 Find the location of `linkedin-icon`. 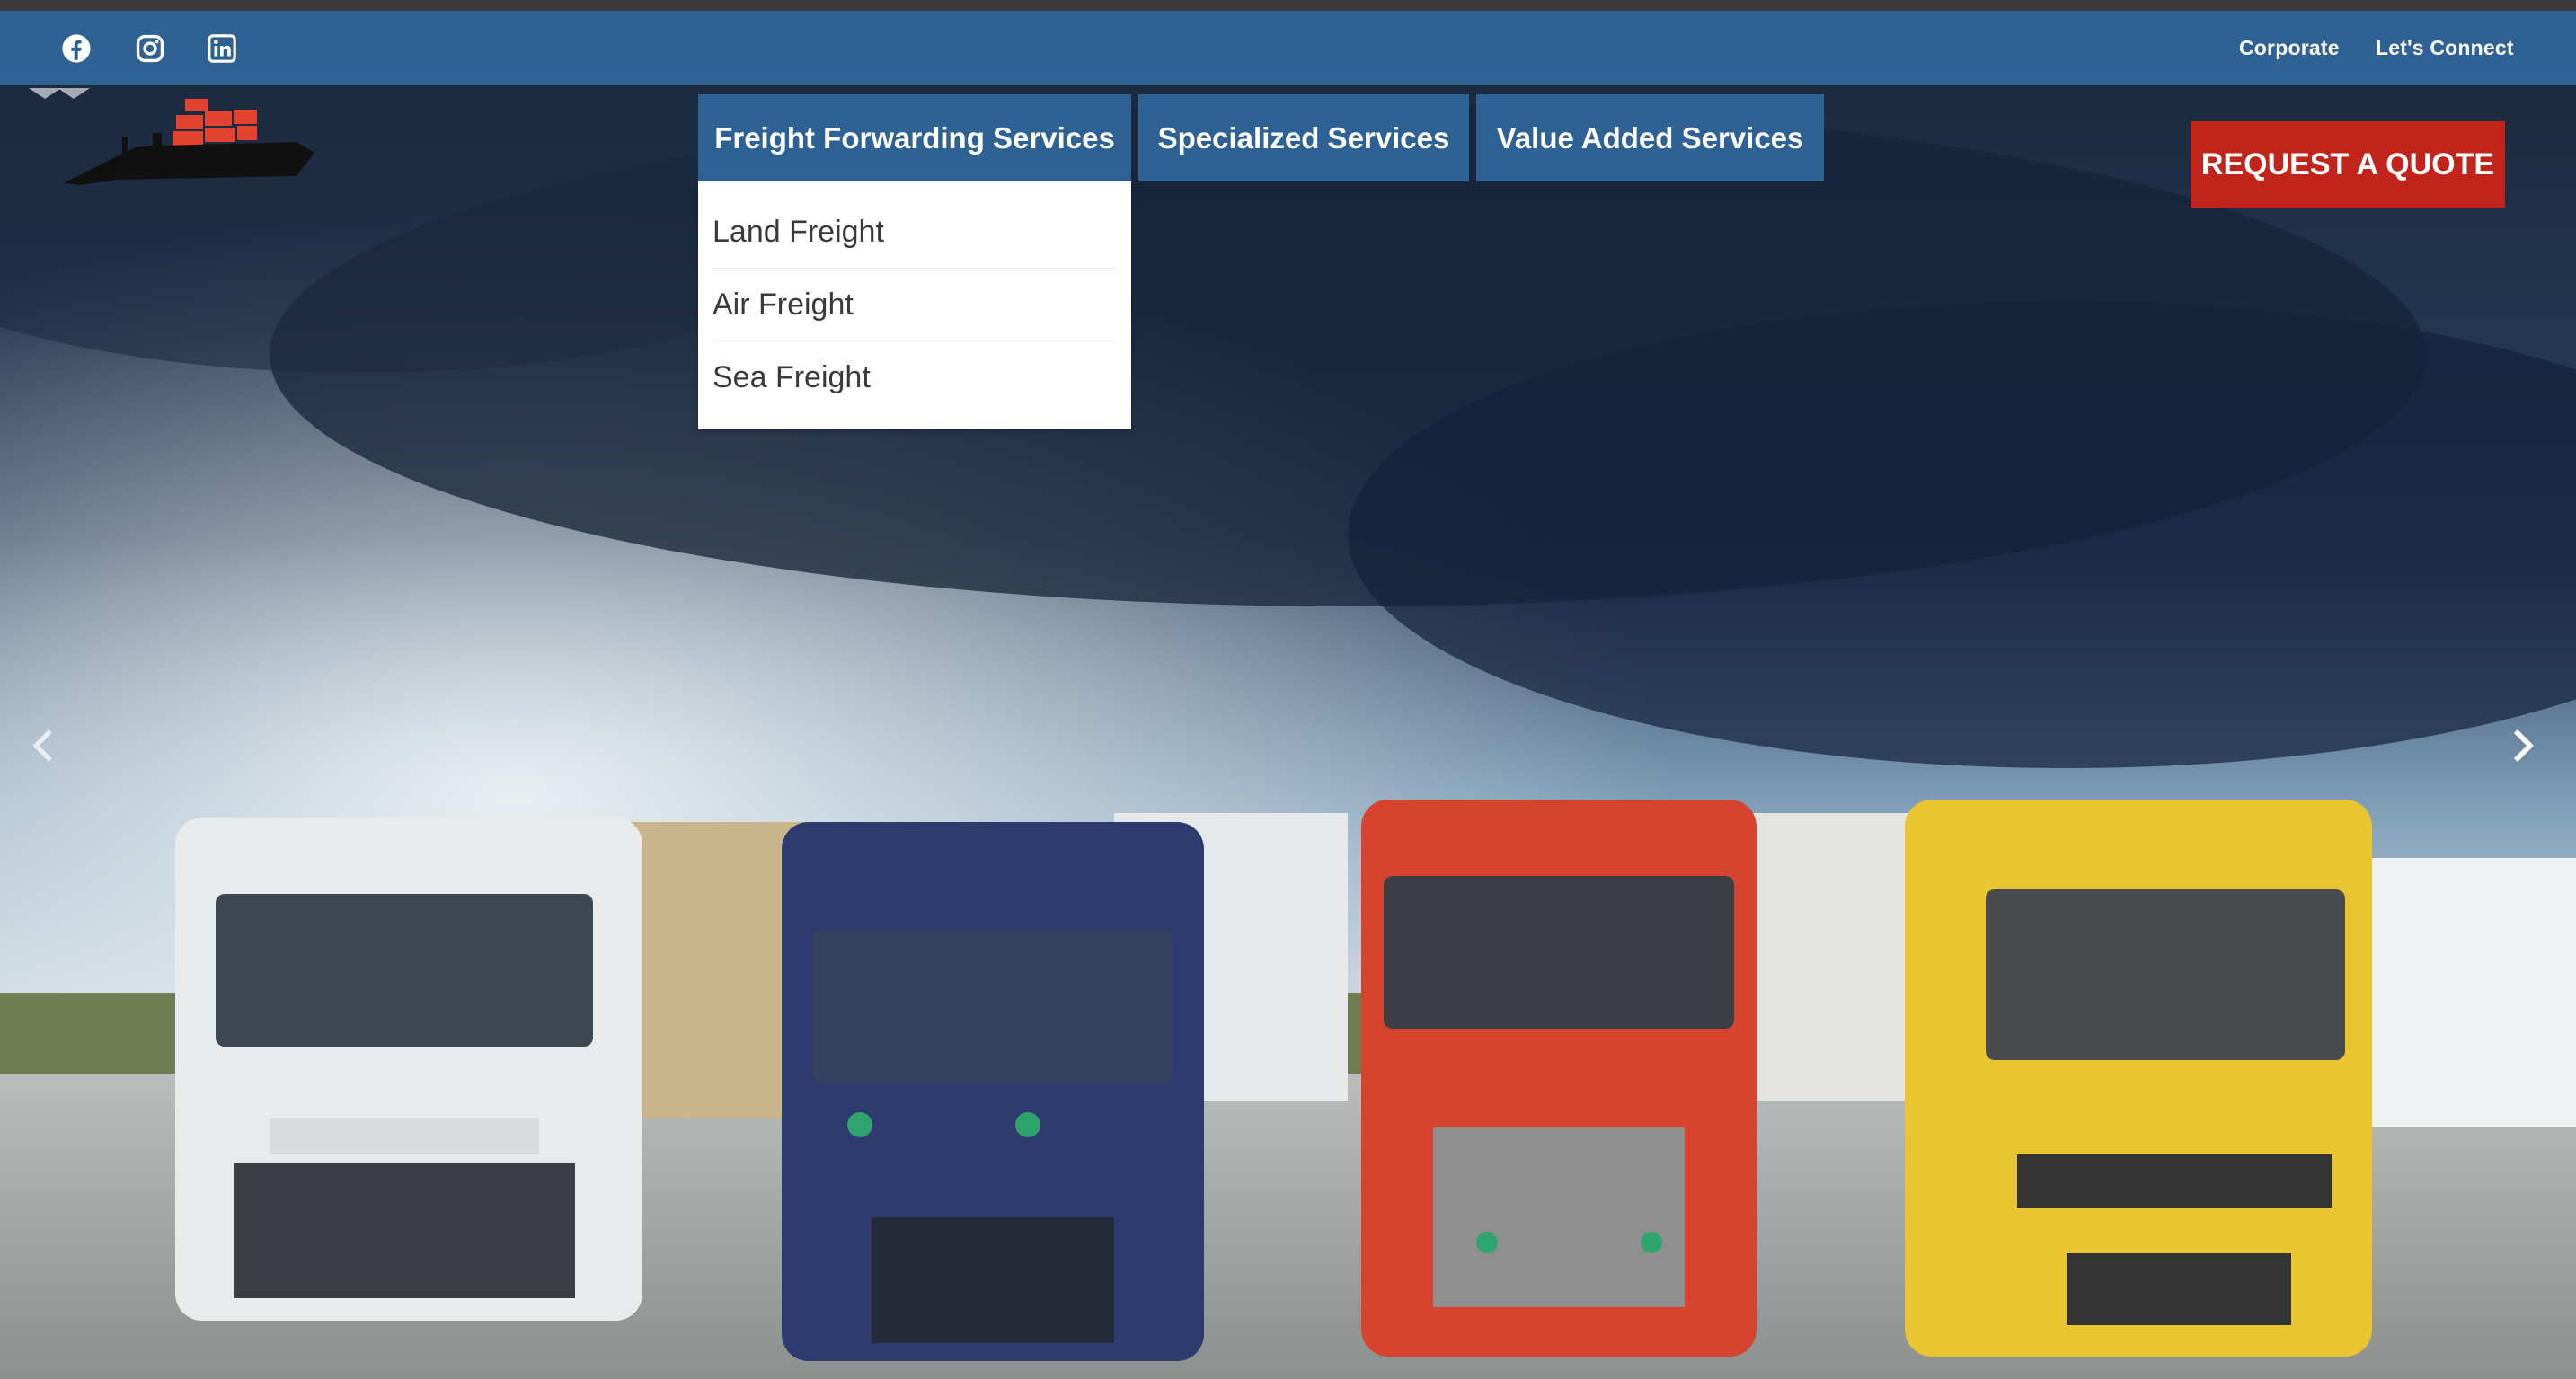

linkedin-icon is located at coordinates (222, 48).